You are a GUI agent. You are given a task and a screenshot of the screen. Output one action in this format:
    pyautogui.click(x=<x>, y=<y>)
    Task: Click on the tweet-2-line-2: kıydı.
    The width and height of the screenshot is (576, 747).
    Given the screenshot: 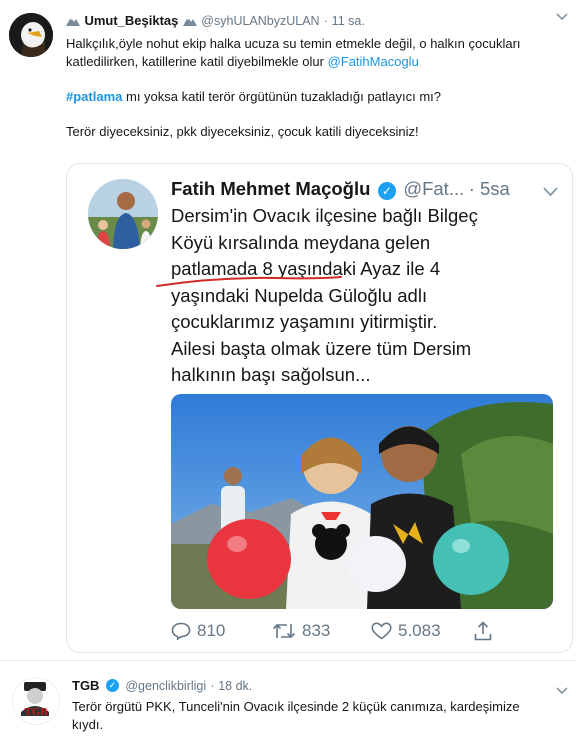 What is the action you would take?
    pyautogui.click(x=88, y=724)
    